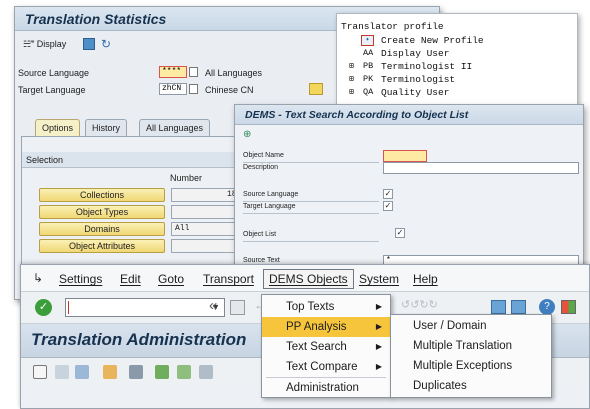 The height and width of the screenshot is (409, 590). What do you see at coordinates (481, 168) in the screenshot?
I see `description-field` at bounding box center [481, 168].